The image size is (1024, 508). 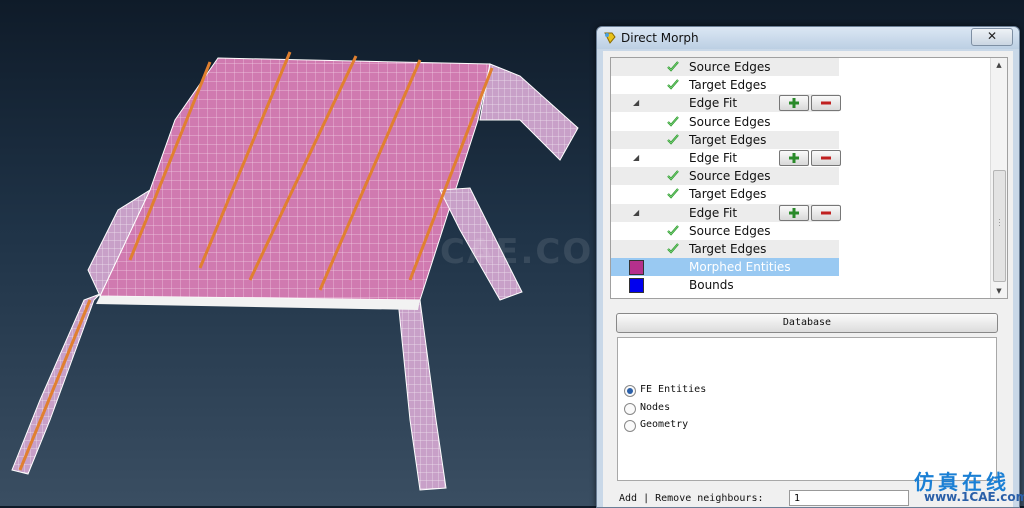 What do you see at coordinates (999, 226) in the screenshot?
I see `scroll-thumb: · · ·` at bounding box center [999, 226].